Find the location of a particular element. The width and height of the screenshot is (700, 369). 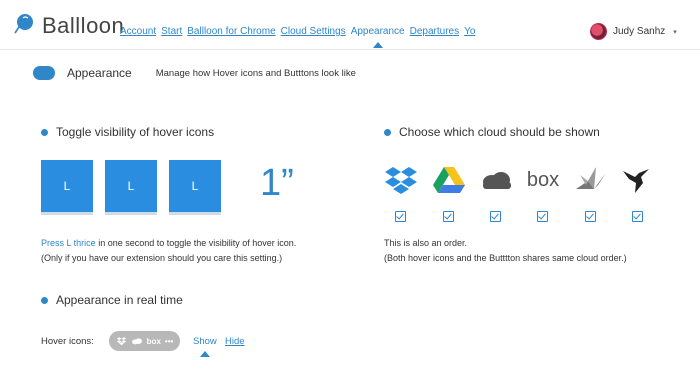

nav-appearance: Appearance is located at coordinates (378, 37).